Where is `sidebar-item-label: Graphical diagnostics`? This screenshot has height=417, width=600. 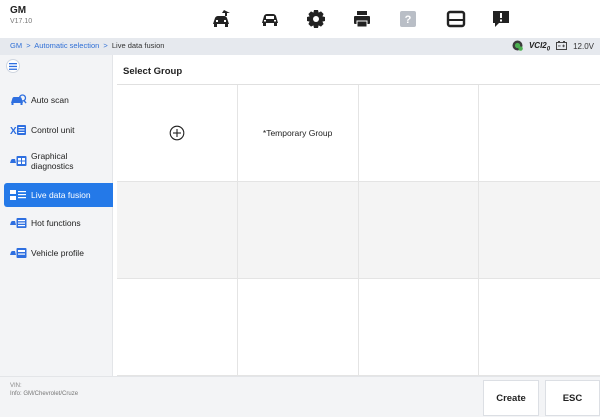 sidebar-item-label: Graphical diagnostics is located at coordinates (52, 161).